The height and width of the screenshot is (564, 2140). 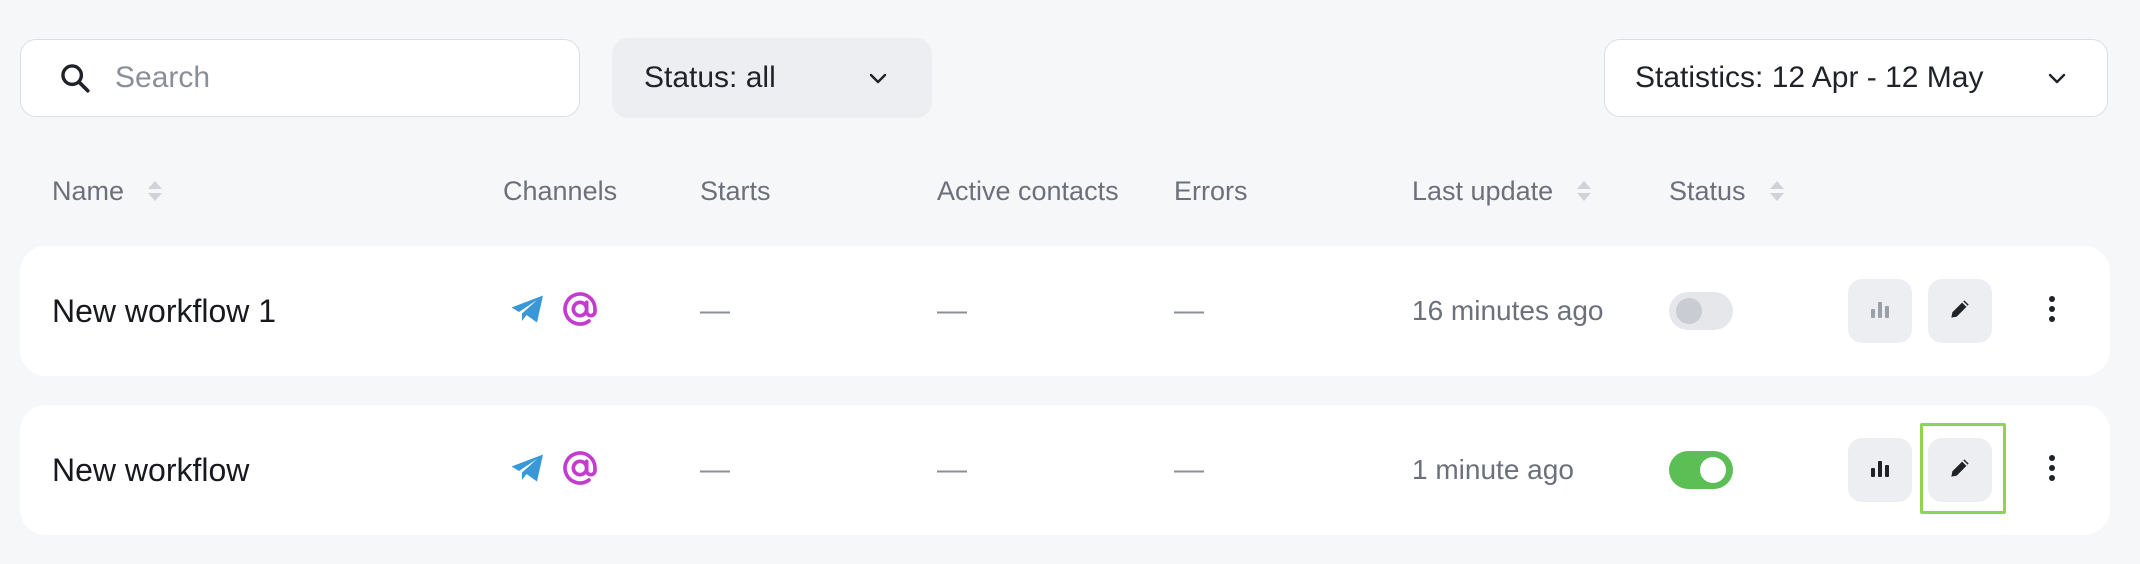 What do you see at coordinates (1809, 77) in the screenshot?
I see `statistics-range-label: Statistics: 12 Apr - 12 May` at bounding box center [1809, 77].